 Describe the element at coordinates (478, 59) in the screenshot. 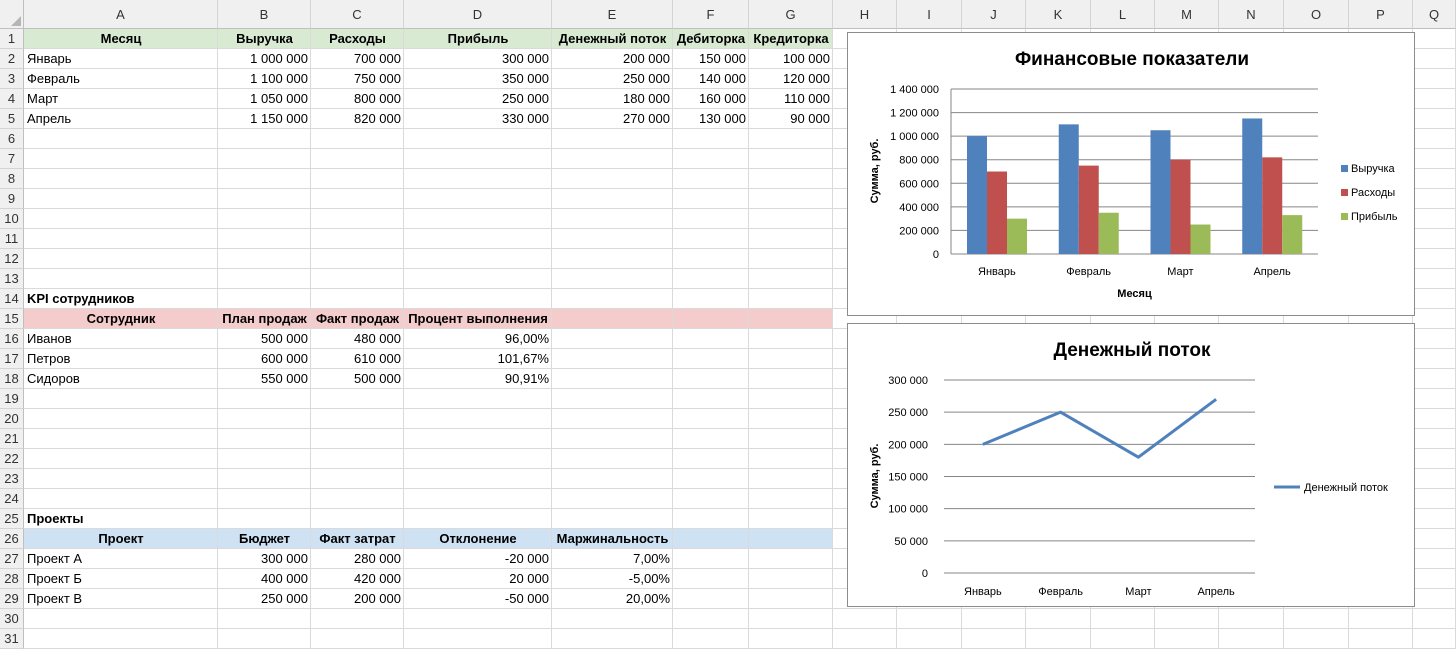

I see `finance-cell: 300 000` at that location.